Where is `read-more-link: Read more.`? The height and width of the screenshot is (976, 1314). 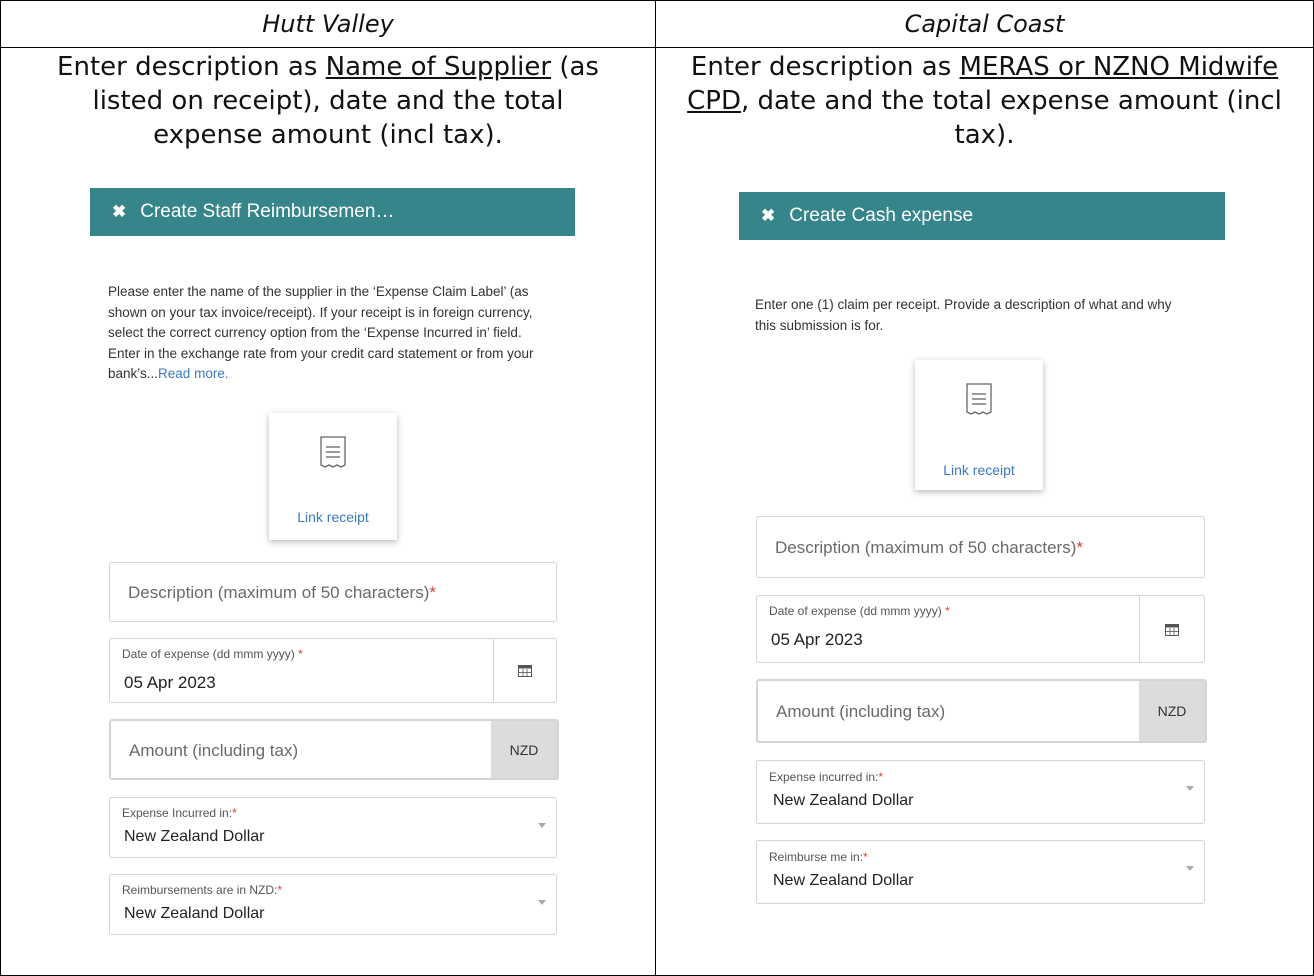 read-more-link: Read more. is located at coordinates (193, 373).